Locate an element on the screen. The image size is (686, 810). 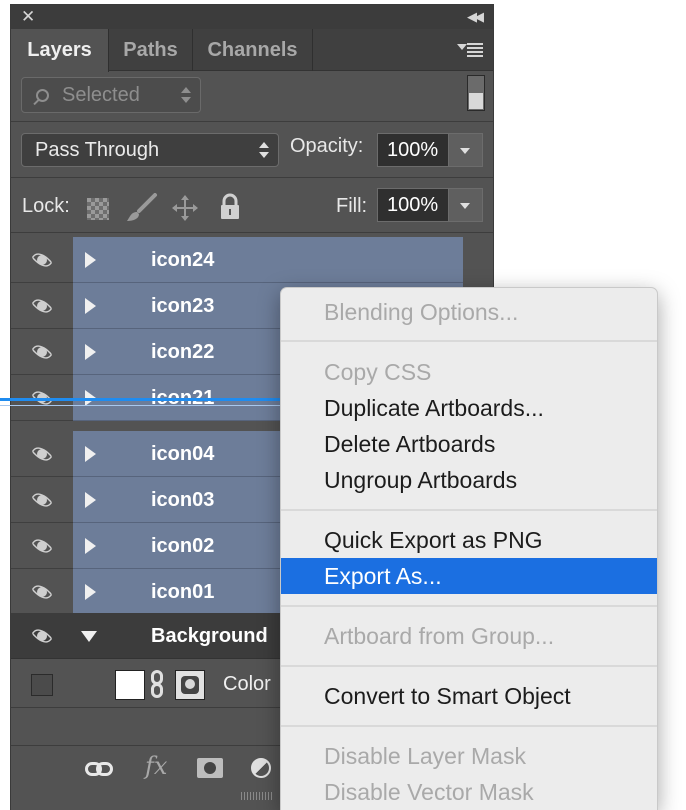
fill-dropdown-button is located at coordinates (466, 205).